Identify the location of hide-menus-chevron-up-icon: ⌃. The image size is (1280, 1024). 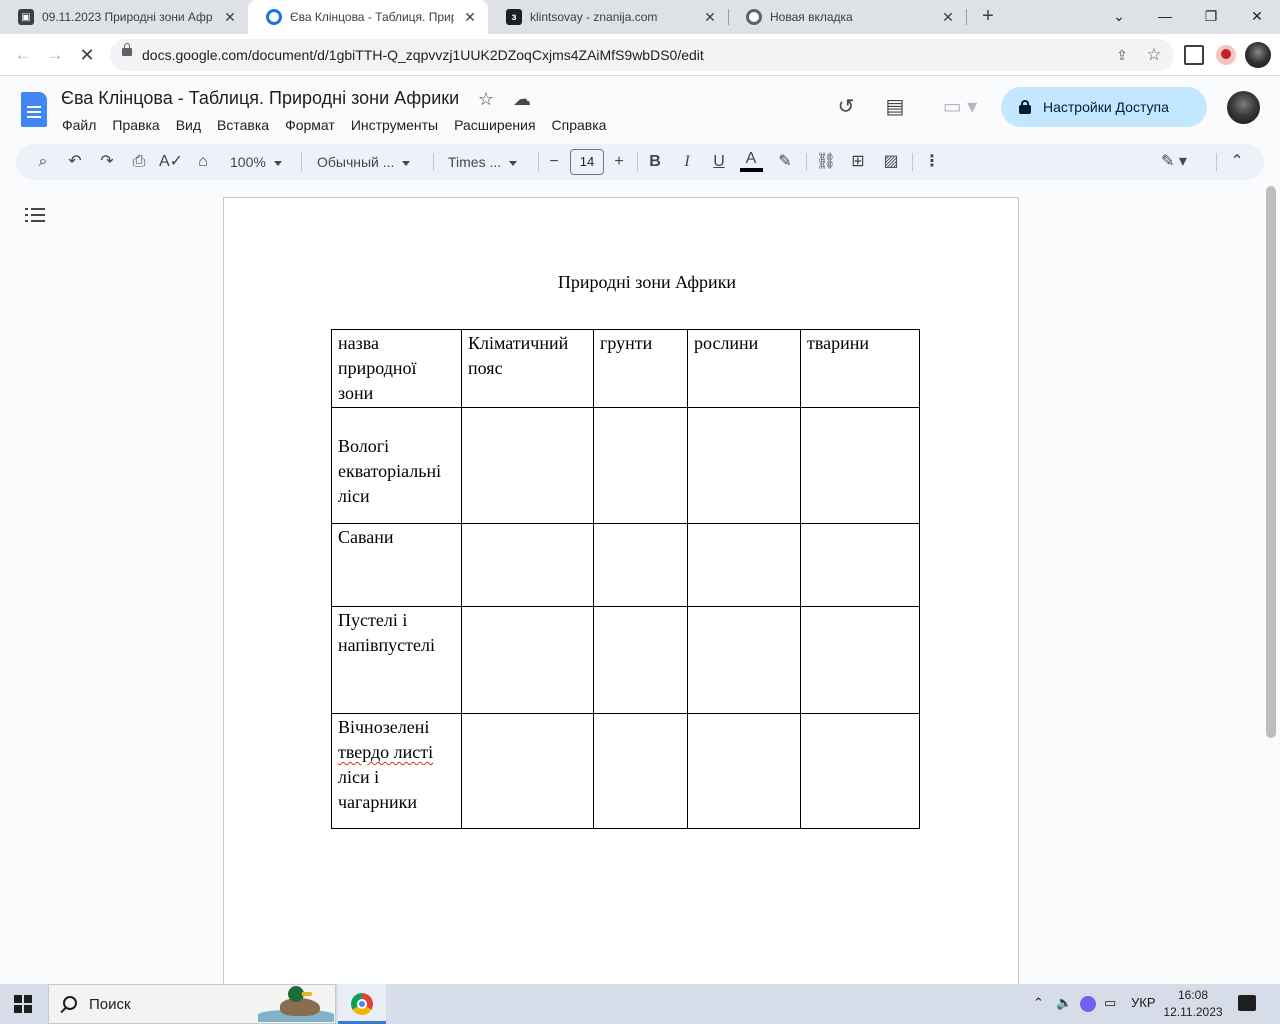
(1237, 162).